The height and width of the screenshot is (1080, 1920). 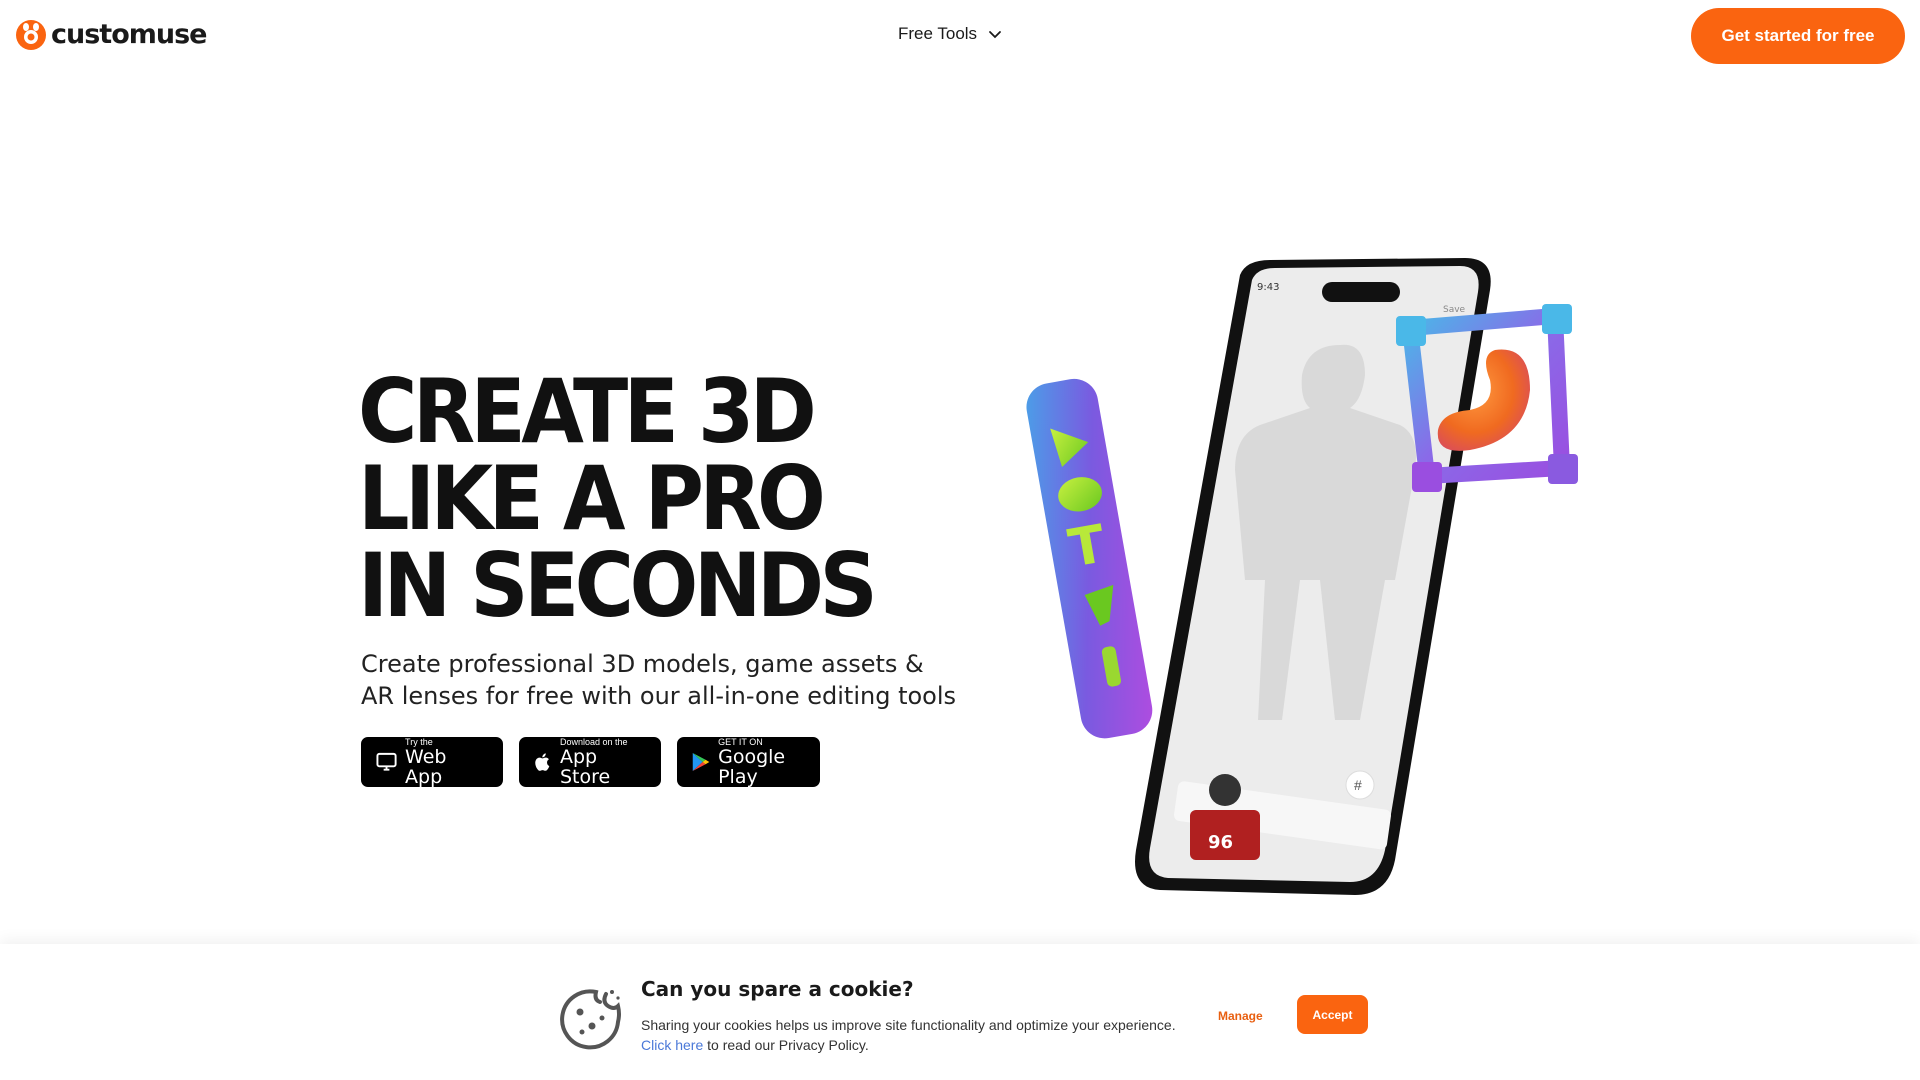 What do you see at coordinates (587, 411) in the screenshot?
I see `hero-title-line: CREATE 3D` at bounding box center [587, 411].